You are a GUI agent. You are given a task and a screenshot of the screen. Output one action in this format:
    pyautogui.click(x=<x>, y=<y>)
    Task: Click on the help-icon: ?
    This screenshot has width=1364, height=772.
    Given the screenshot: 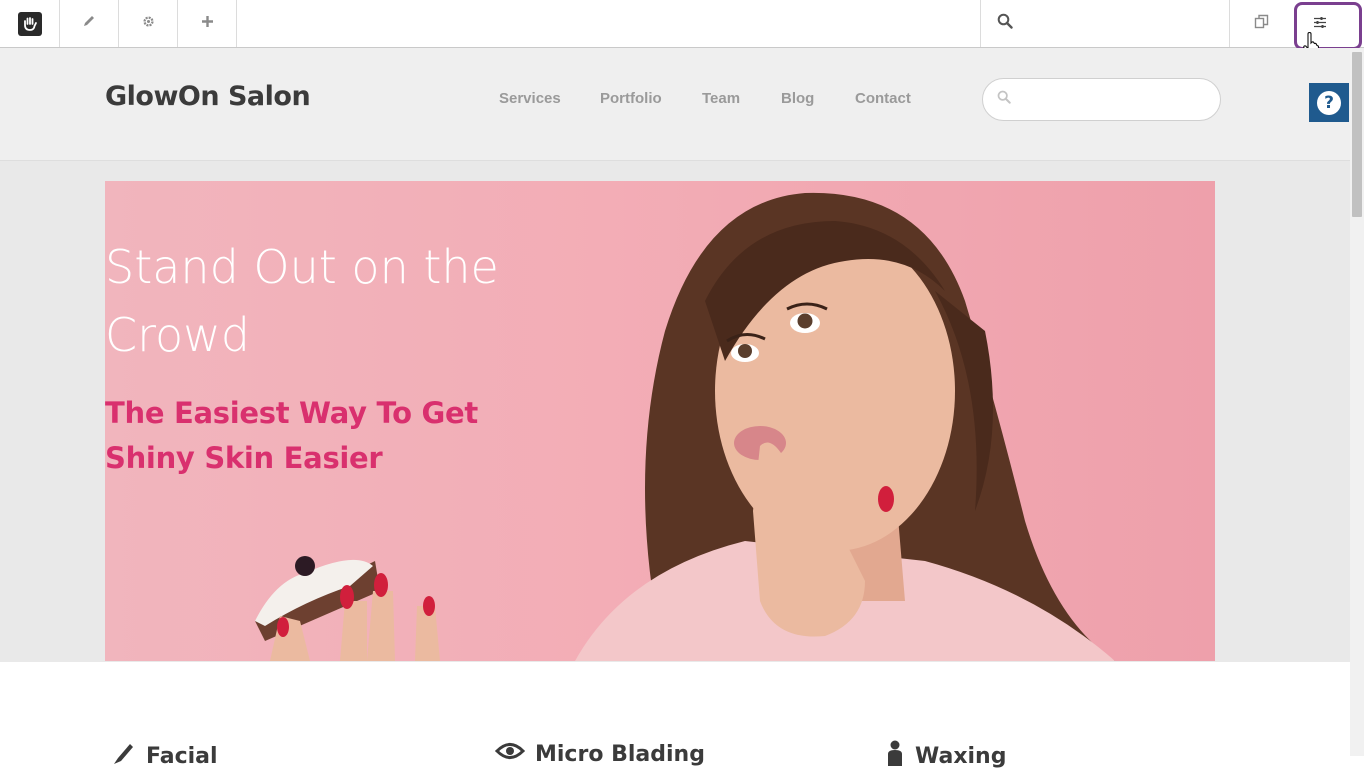 What is the action you would take?
    pyautogui.click(x=1329, y=102)
    